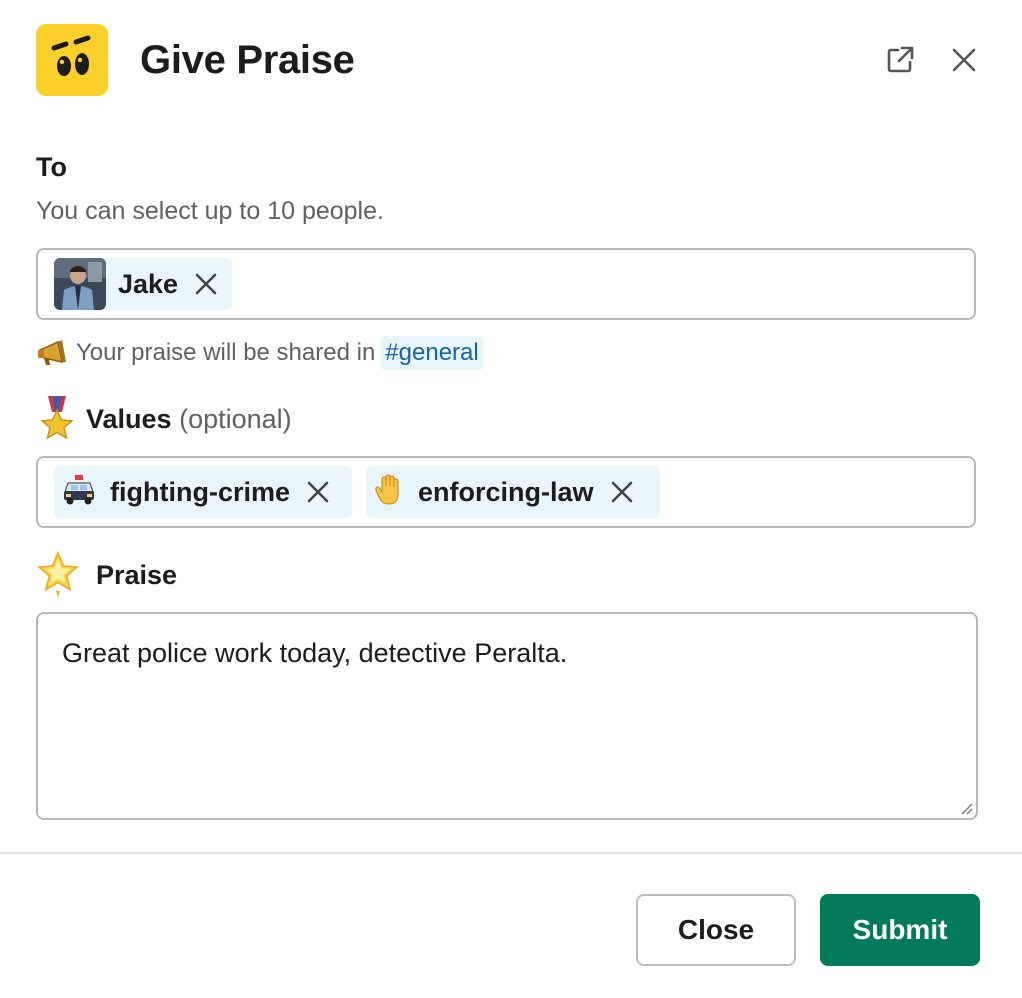  I want to click on praise-app-face-icon, so click(72, 60).